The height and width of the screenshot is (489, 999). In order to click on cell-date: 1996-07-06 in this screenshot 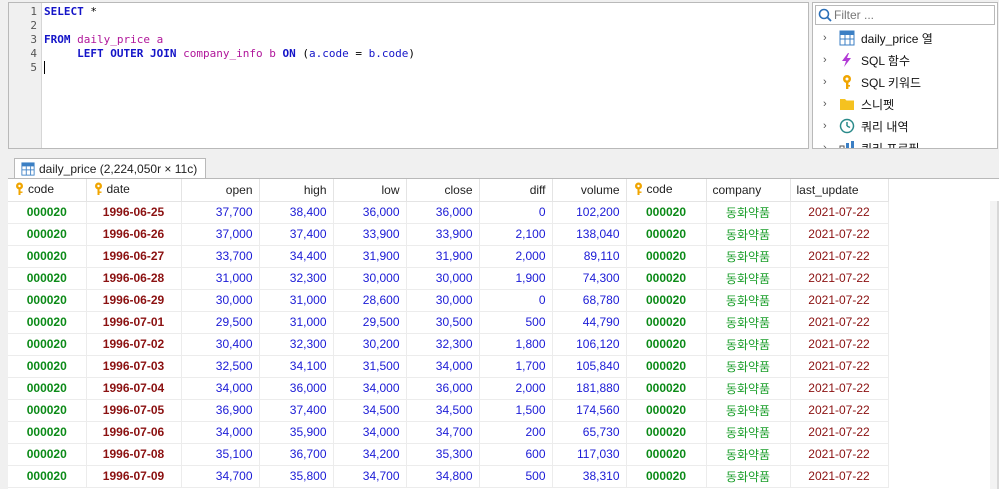, I will do `click(134, 432)`.